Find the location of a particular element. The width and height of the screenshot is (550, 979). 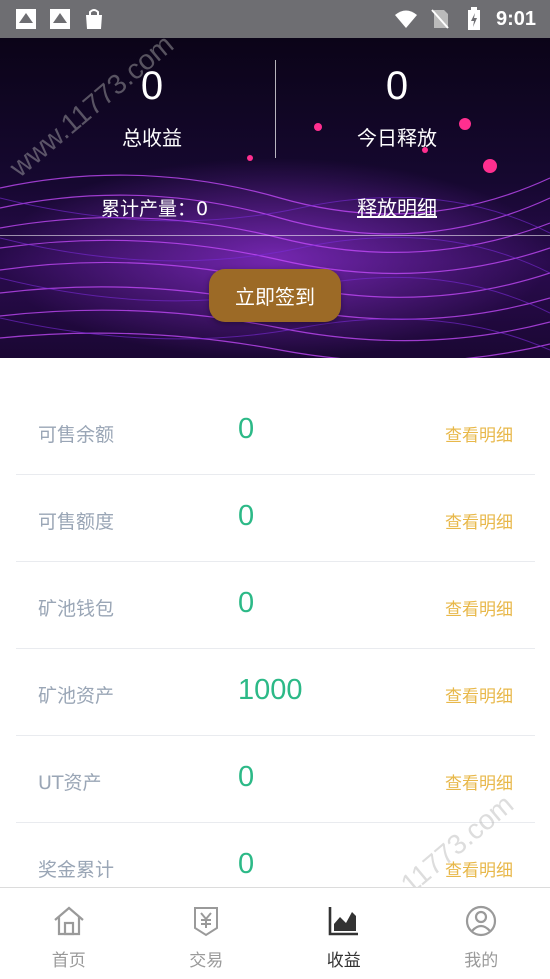

yen-wallet-icon is located at coordinates (206, 921).